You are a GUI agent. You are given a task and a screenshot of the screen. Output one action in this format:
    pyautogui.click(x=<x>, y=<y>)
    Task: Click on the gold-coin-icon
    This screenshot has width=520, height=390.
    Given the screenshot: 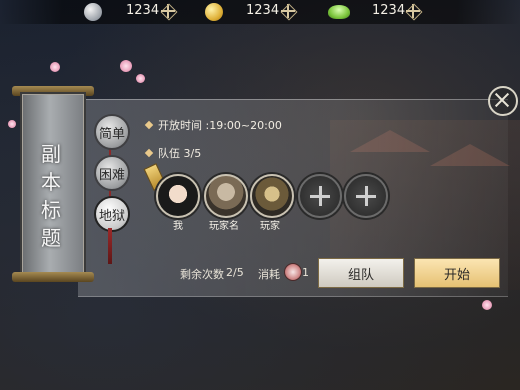 What is the action you would take?
    pyautogui.click(x=214, y=12)
    